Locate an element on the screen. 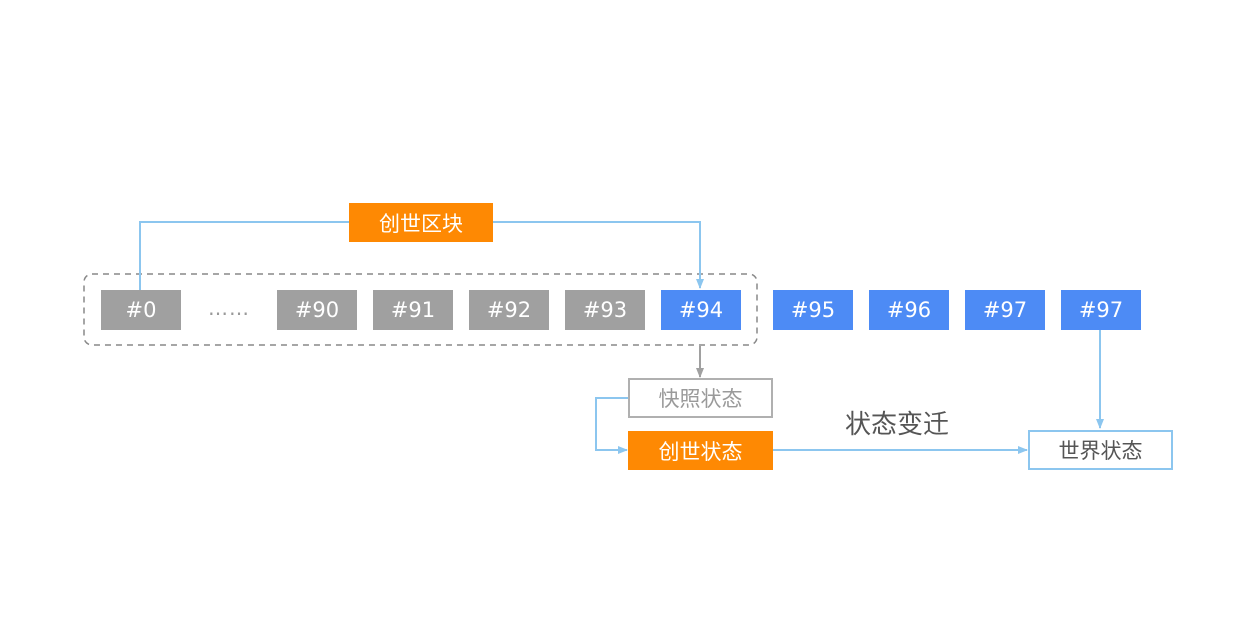  block-96: #96 is located at coordinates (909, 310).